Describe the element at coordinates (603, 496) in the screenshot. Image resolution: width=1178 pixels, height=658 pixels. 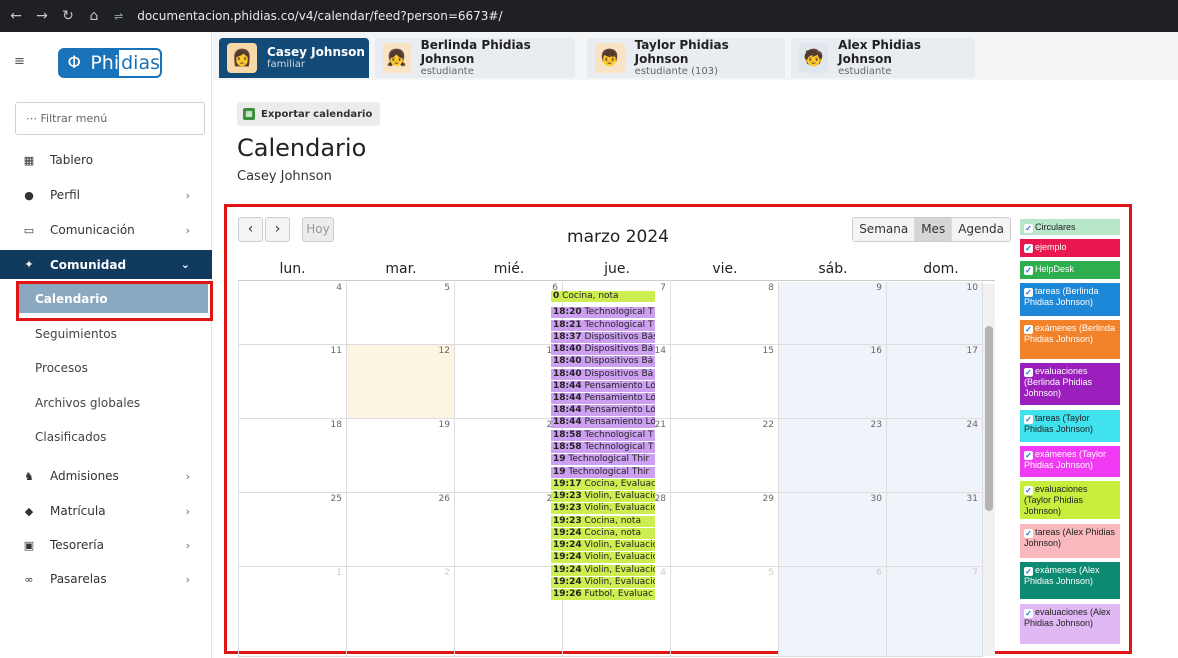
I see `calendar-event: 19:23 Violin, Evaluació` at that location.